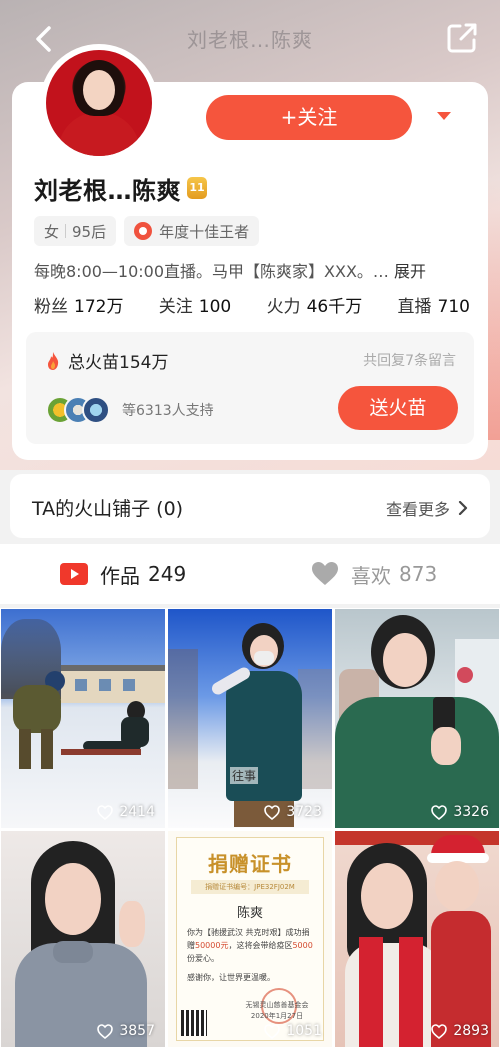 The width and height of the screenshot is (500, 1047). What do you see at coordinates (167, 574) in the screenshot?
I see `tab-works-count: 249` at bounding box center [167, 574].